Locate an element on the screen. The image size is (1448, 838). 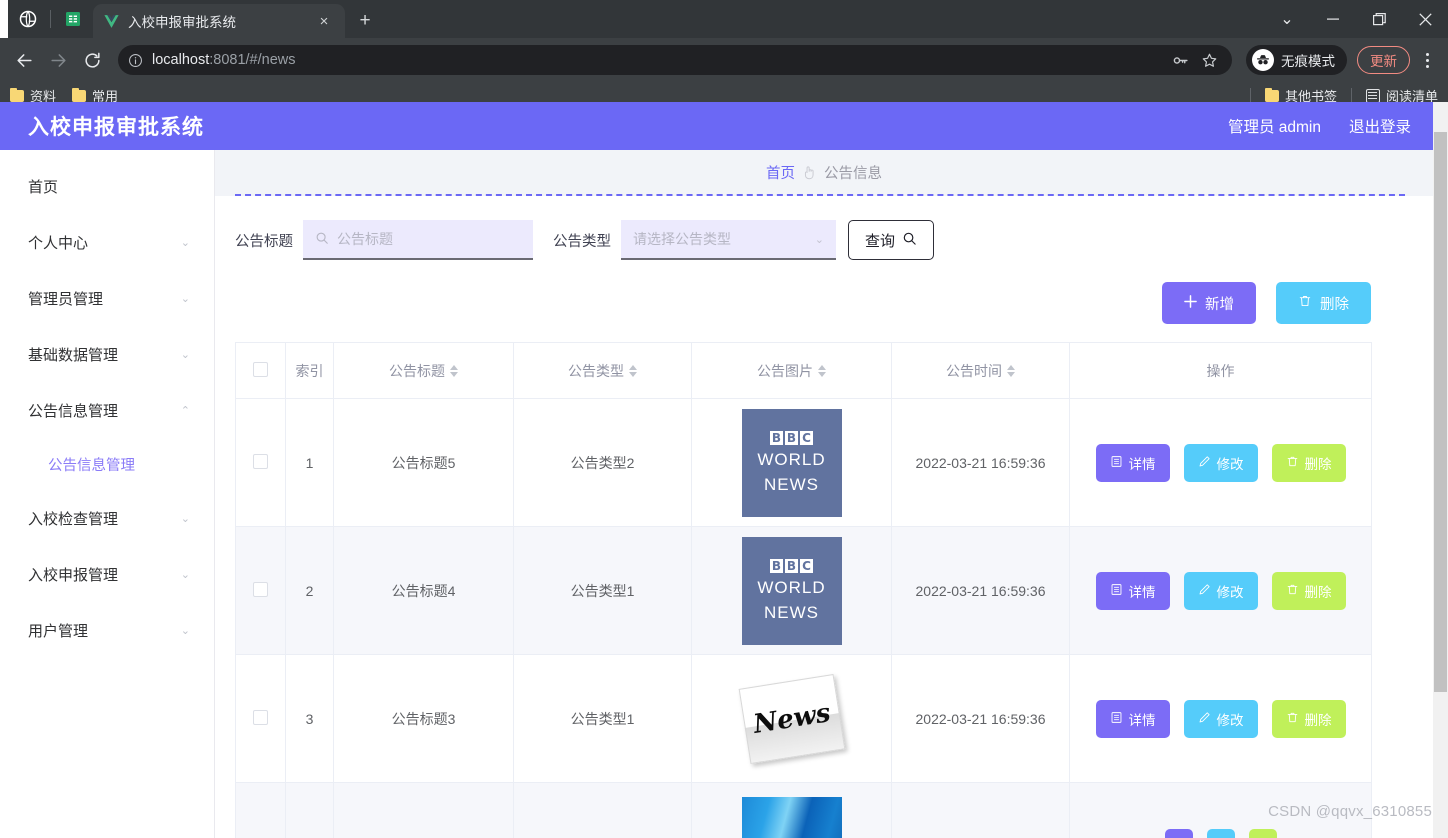
select-all-header is located at coordinates (260, 370).